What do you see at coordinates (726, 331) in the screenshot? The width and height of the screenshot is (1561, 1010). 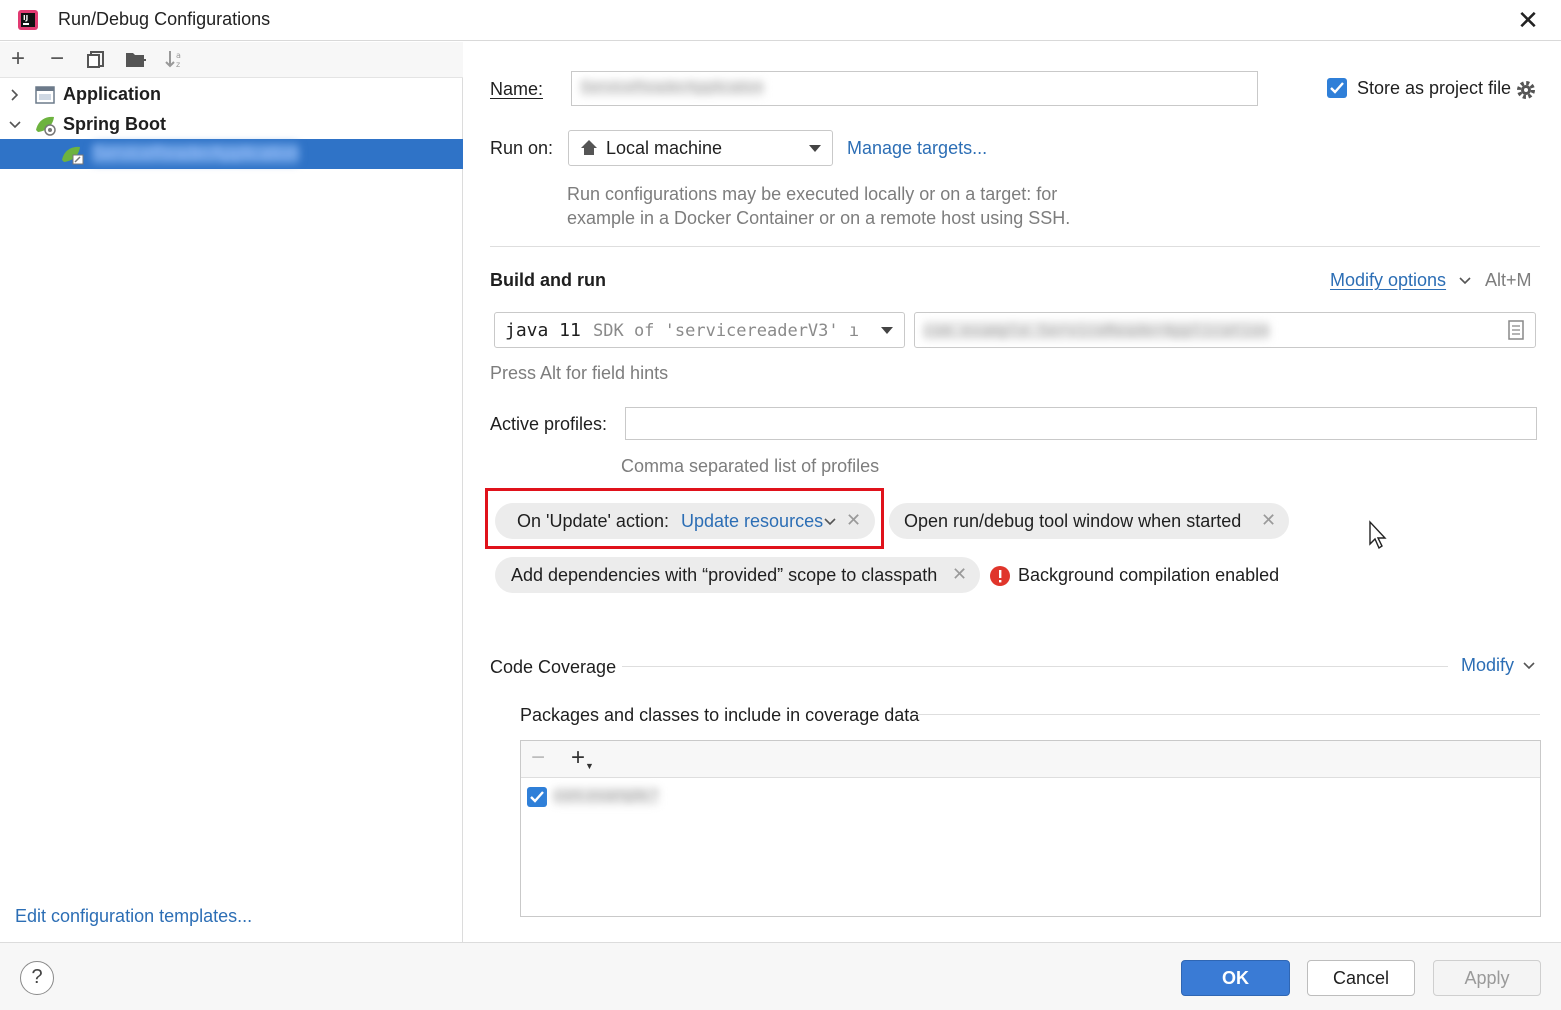 I see `jdk-sdk-label: SDK of 'servicereaderV3' ı` at bounding box center [726, 331].